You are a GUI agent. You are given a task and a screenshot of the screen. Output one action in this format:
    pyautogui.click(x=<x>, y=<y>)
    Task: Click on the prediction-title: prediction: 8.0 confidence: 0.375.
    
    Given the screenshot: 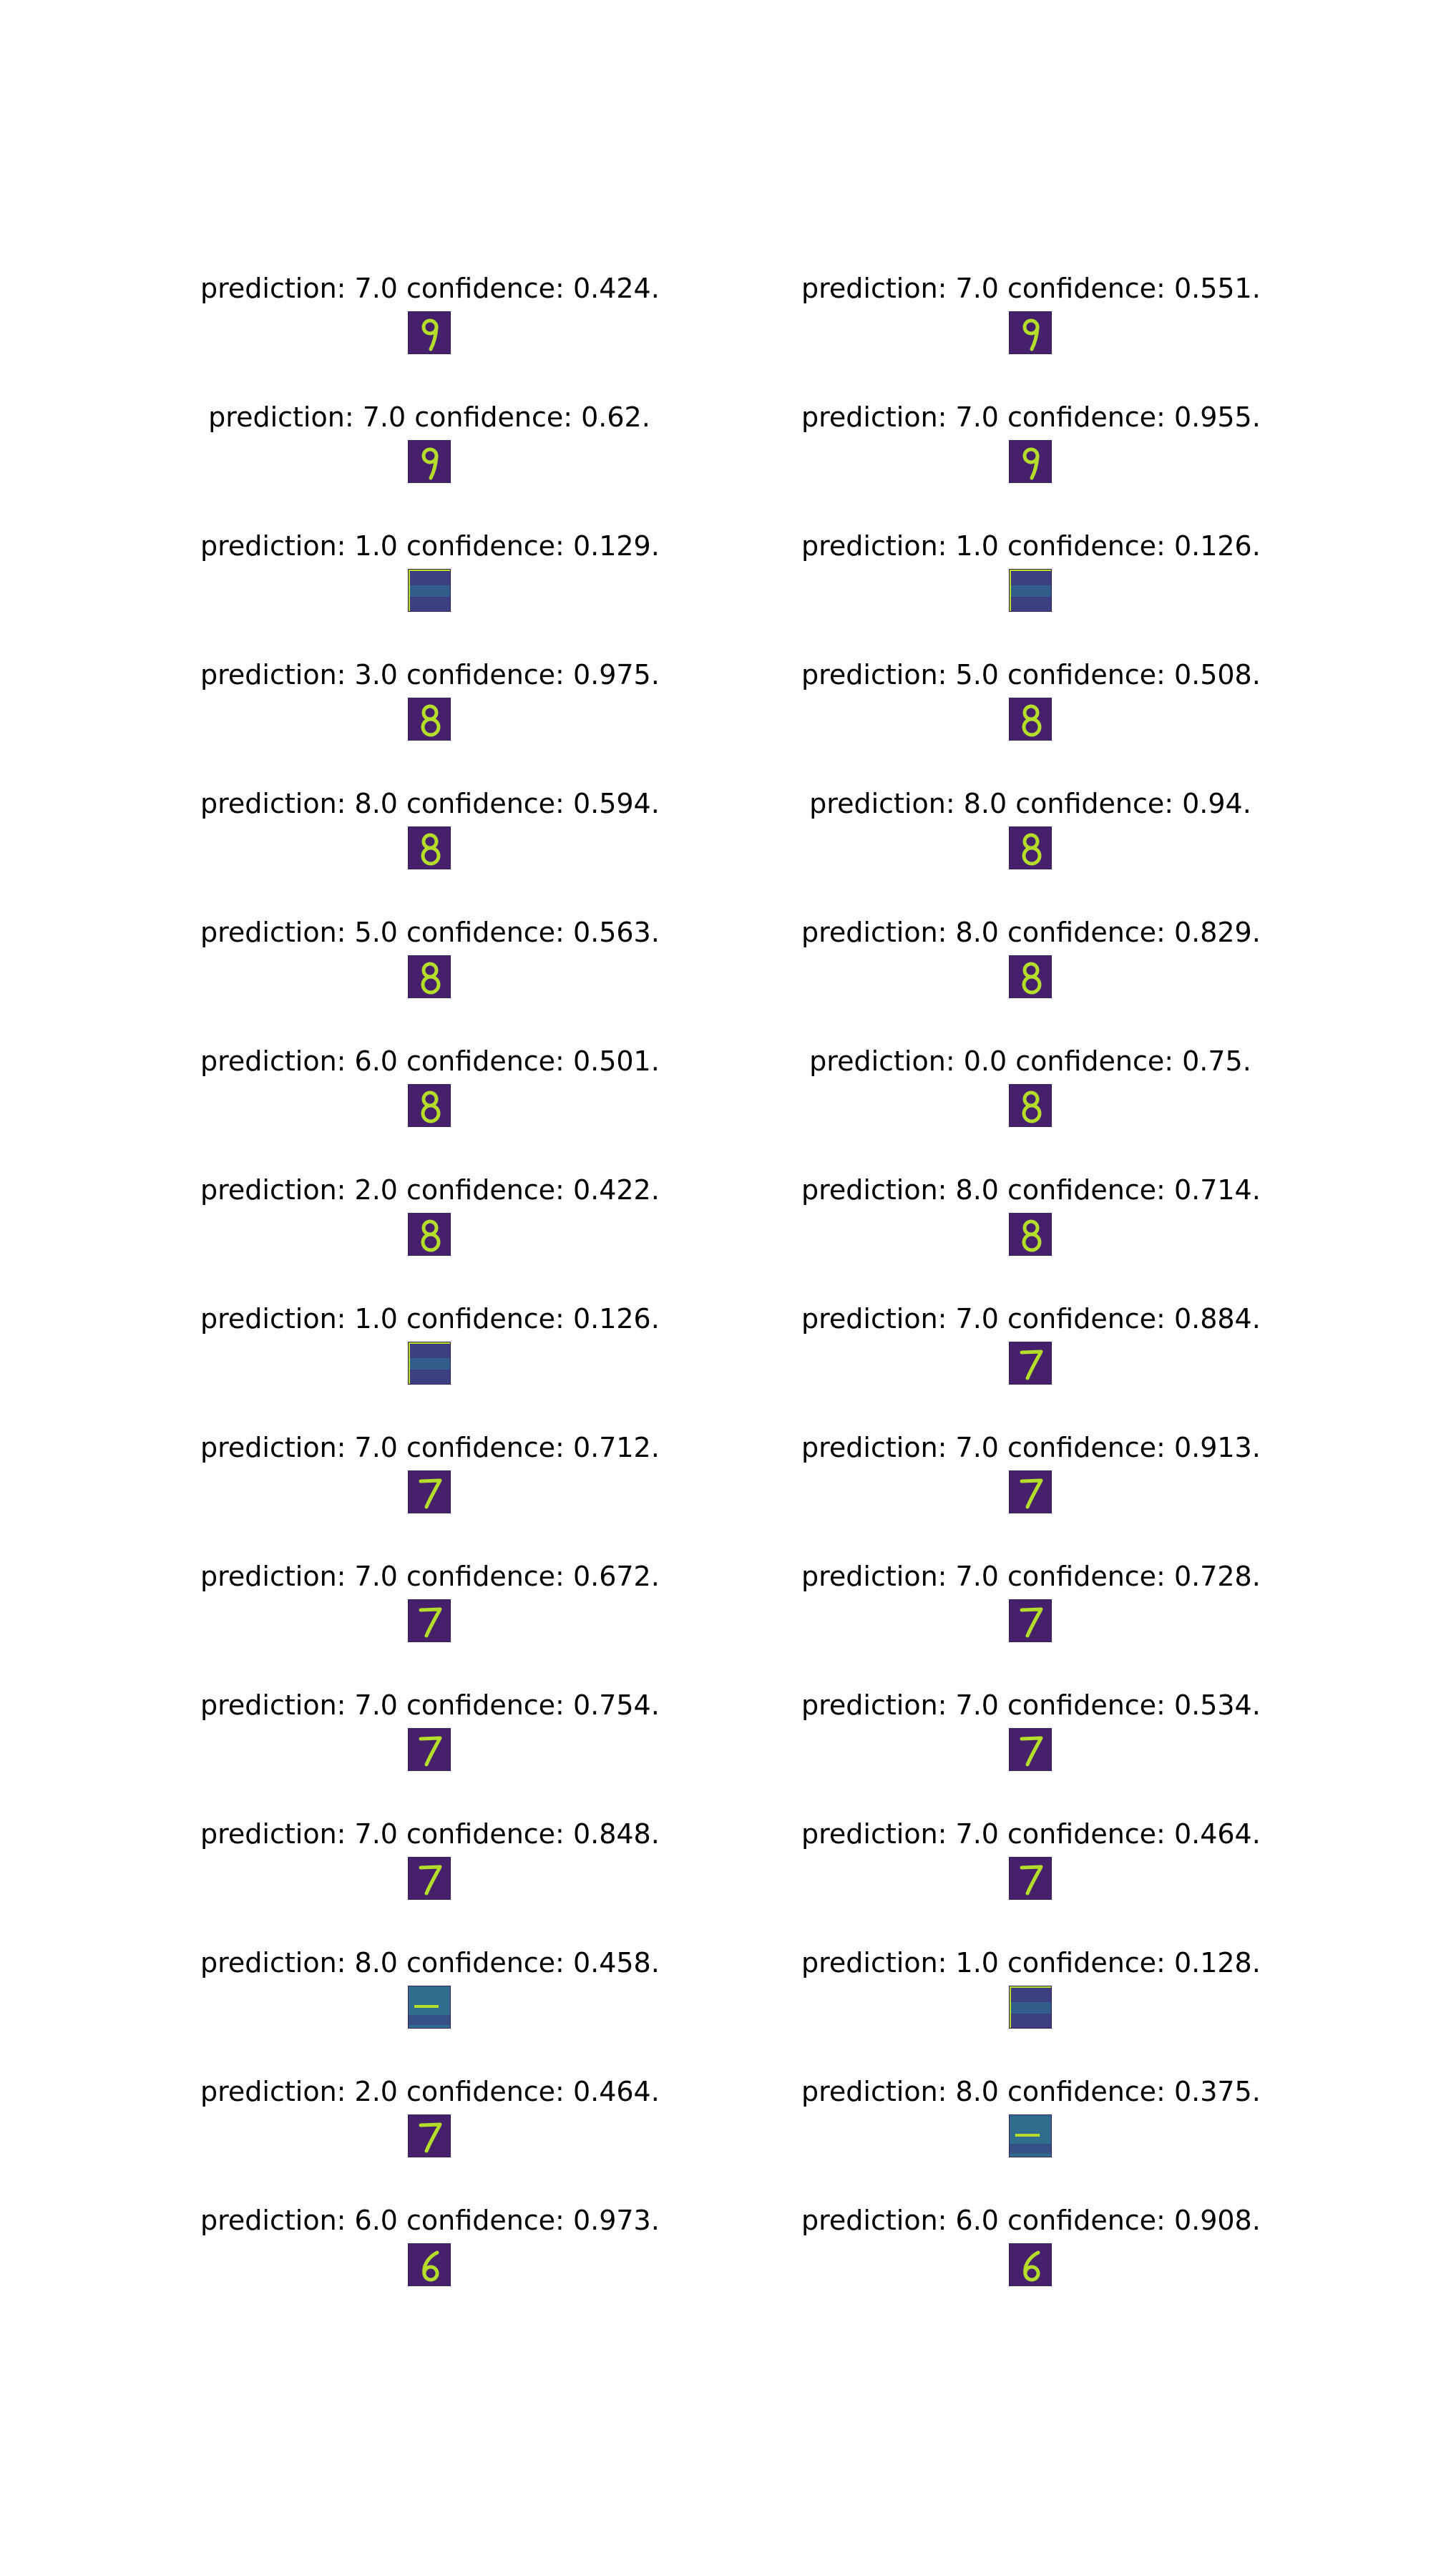 What is the action you would take?
    pyautogui.click(x=1031, y=2091)
    